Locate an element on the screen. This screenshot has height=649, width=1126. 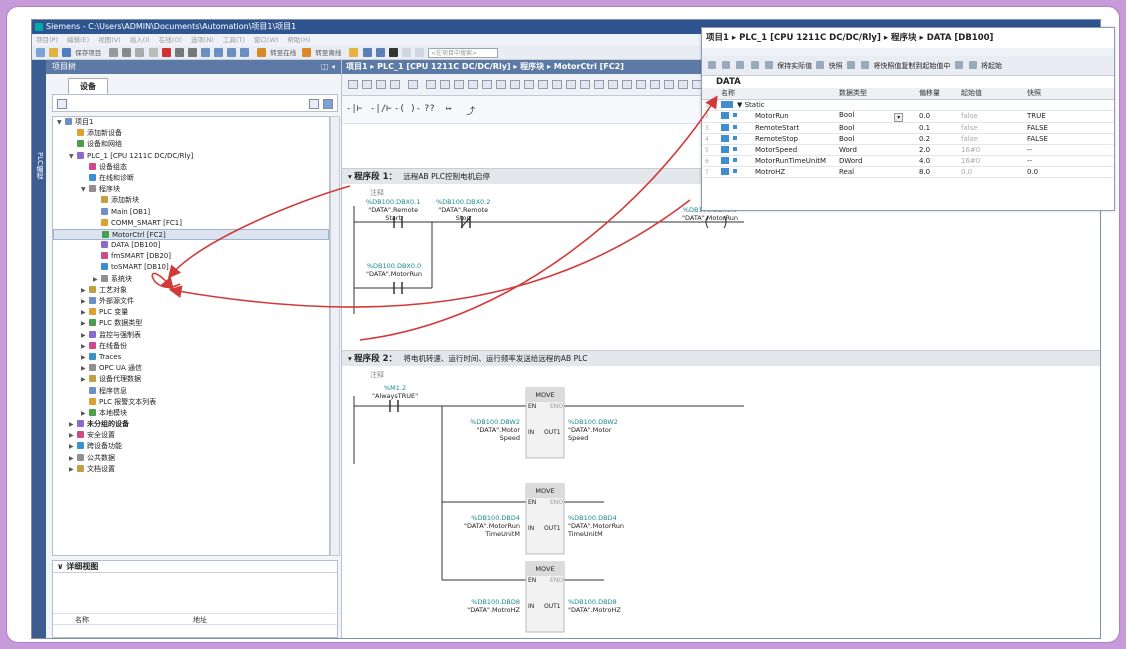
insert-network-icon is located at coordinates (431, 84).